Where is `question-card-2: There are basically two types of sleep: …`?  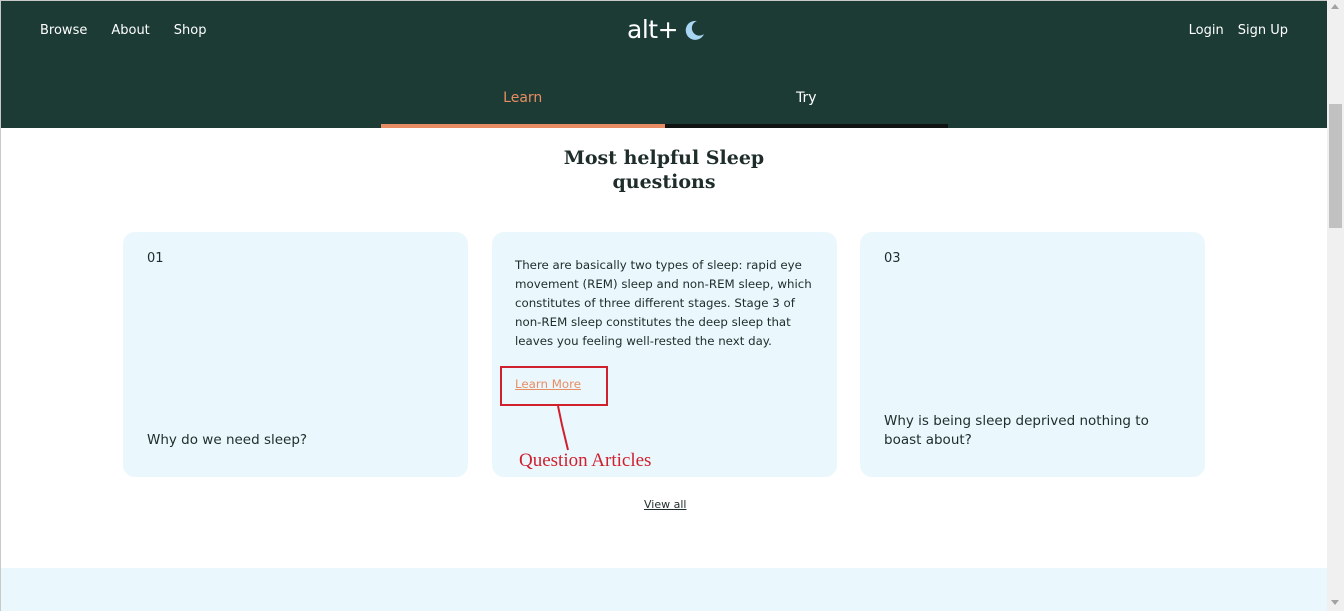 question-card-2: There are basically two types of sleep: … is located at coordinates (664, 354).